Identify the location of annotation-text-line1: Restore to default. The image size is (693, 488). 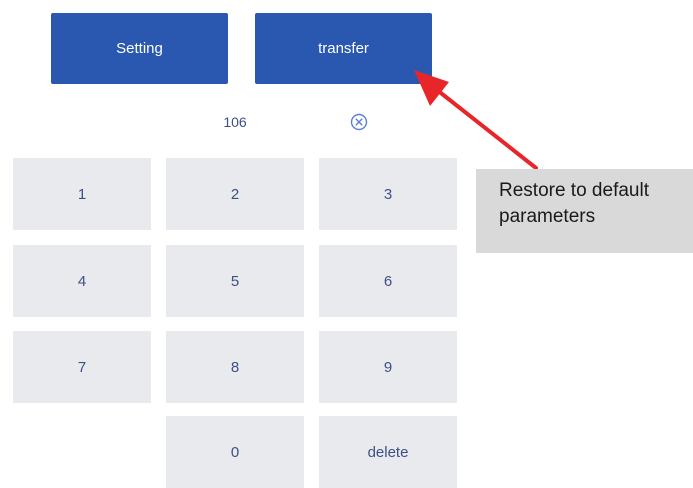
(574, 190).